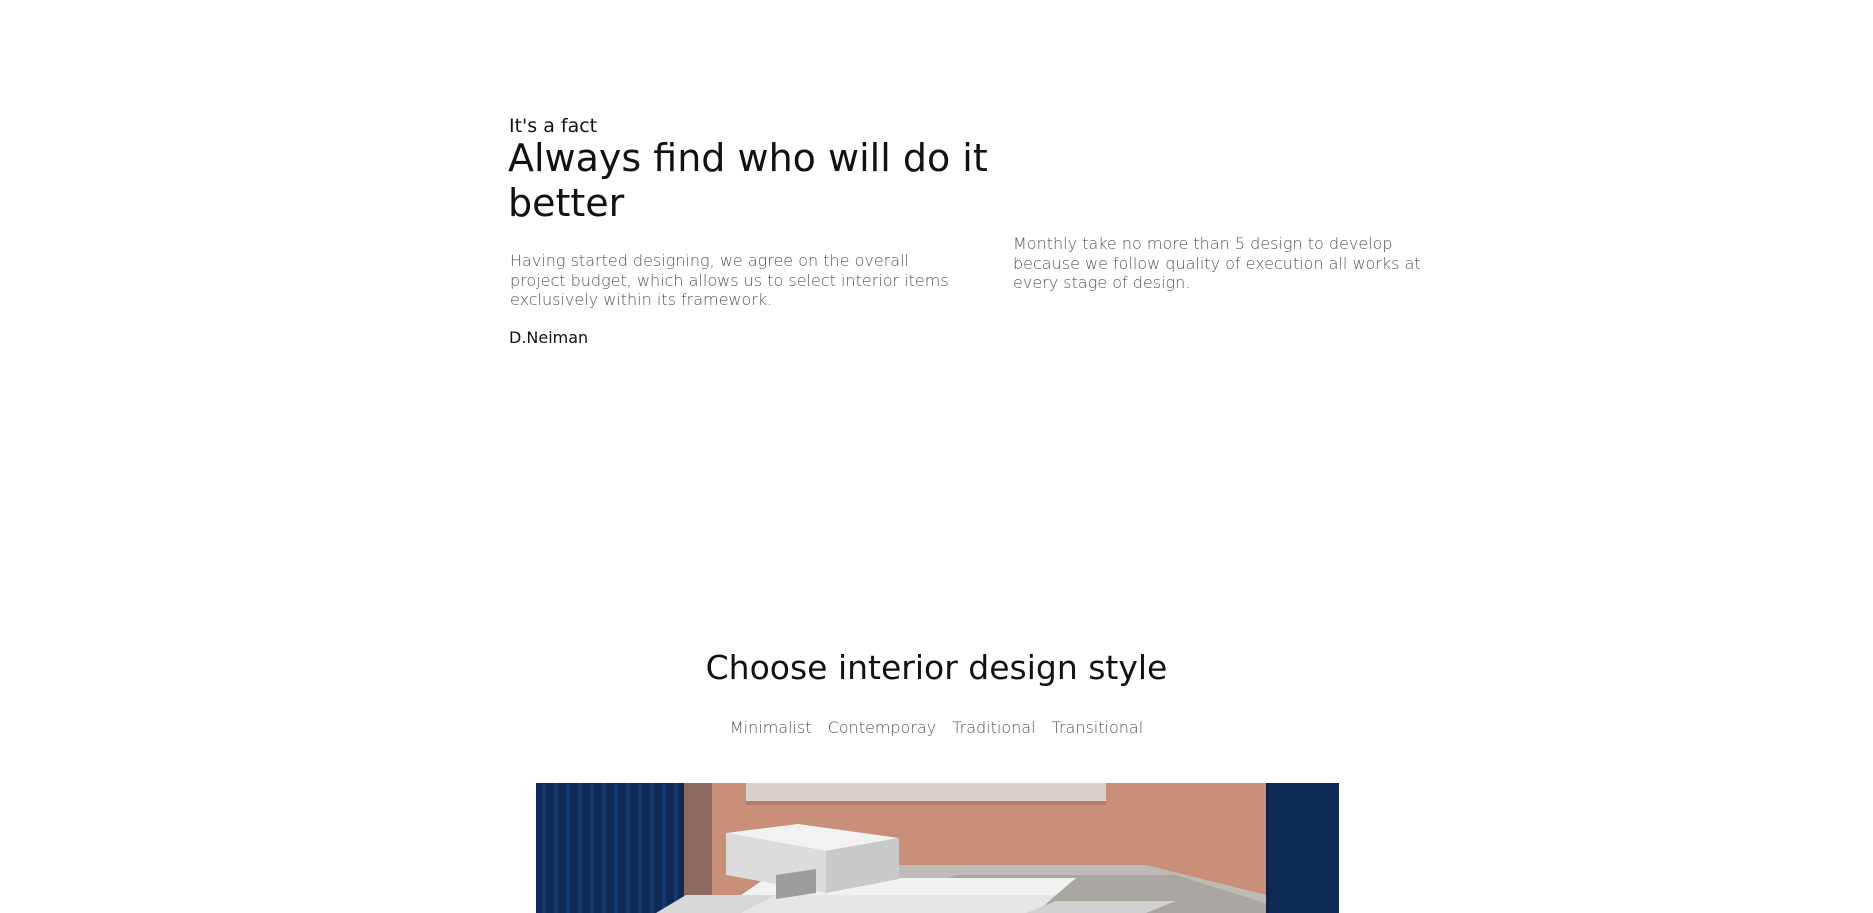 The image size is (1873, 913). What do you see at coordinates (748, 180) in the screenshot?
I see `fact-headline: Always find who will do it better` at bounding box center [748, 180].